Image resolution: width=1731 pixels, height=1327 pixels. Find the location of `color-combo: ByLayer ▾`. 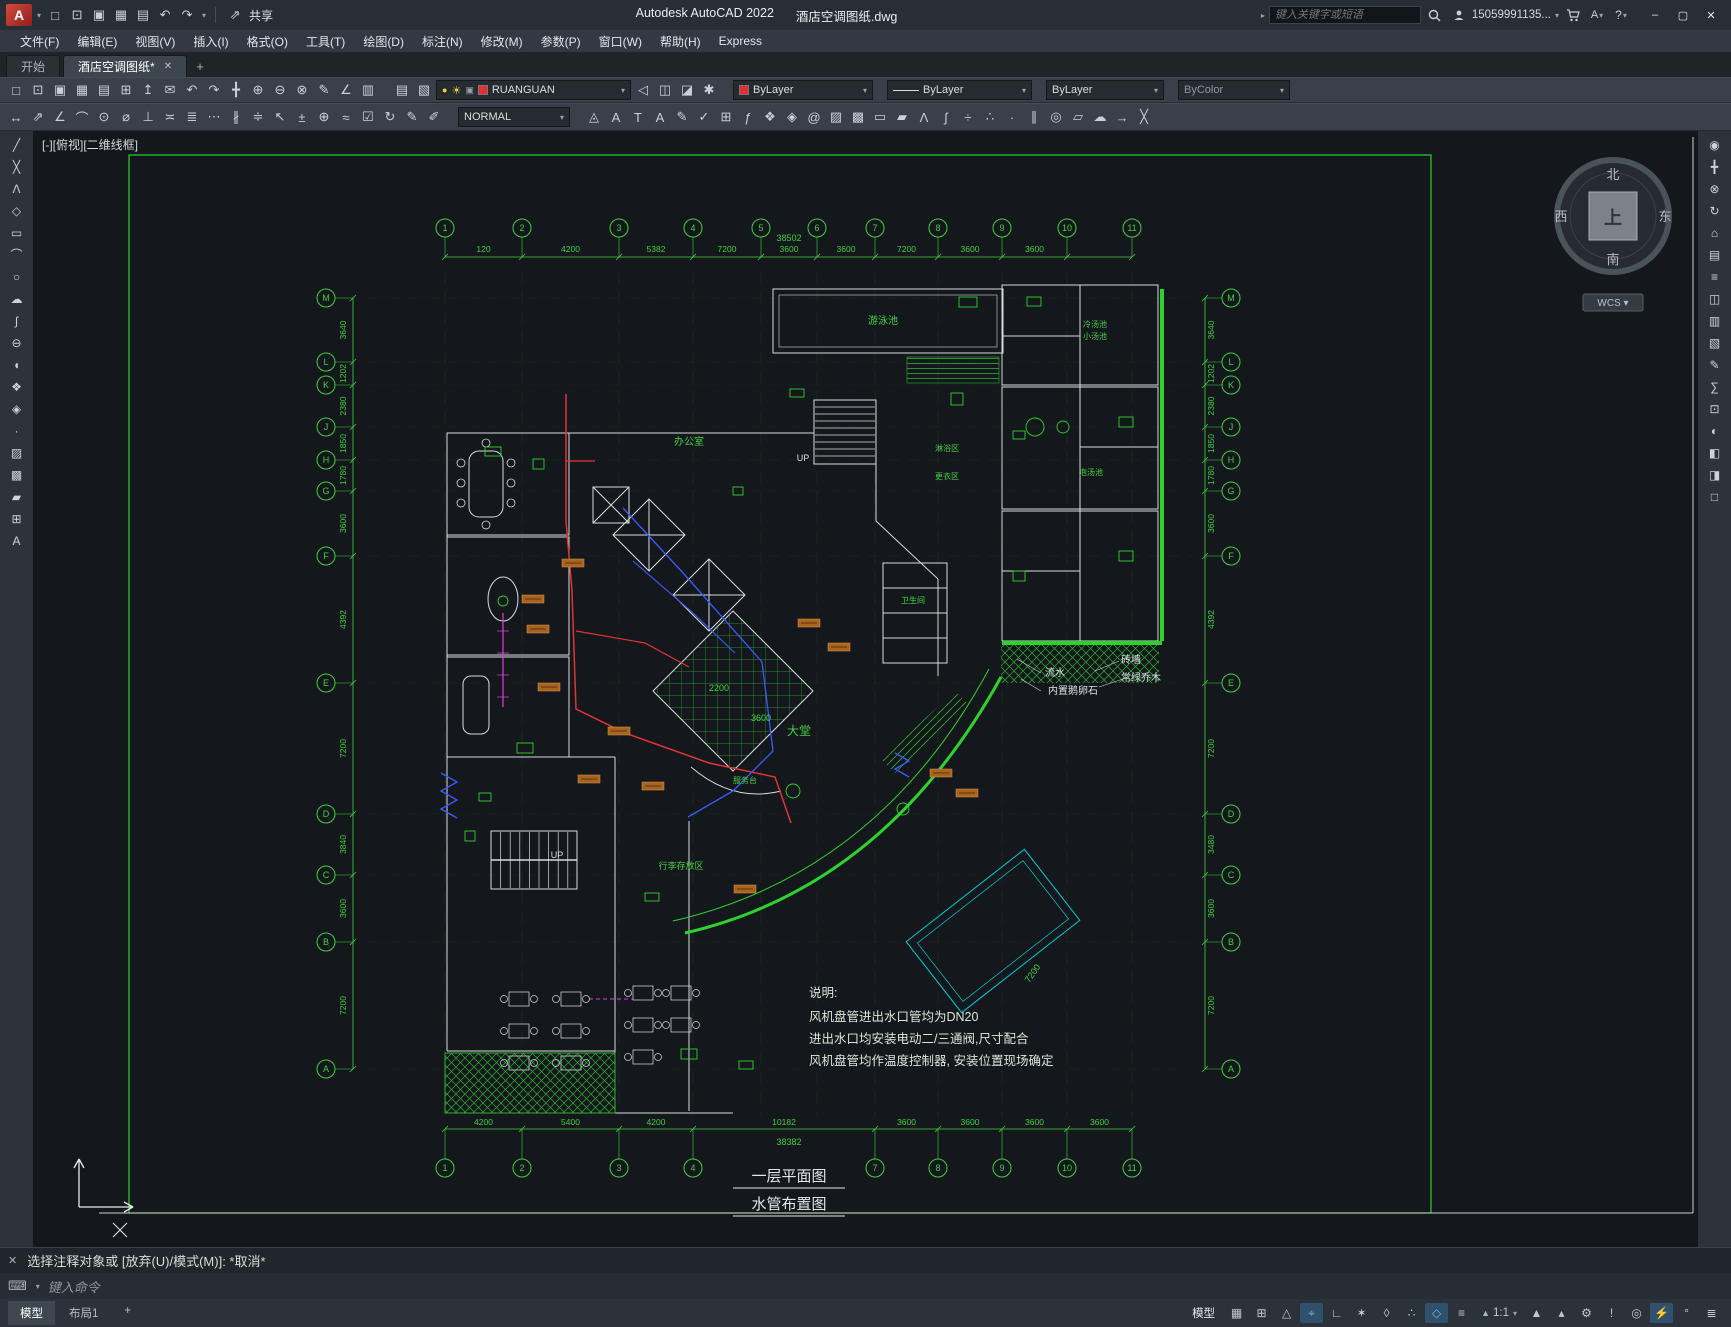

color-combo: ByLayer ▾ is located at coordinates (803, 90).